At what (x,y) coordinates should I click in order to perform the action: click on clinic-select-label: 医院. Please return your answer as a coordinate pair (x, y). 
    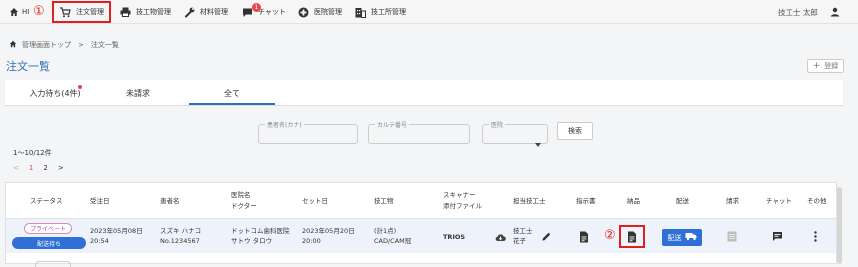
    Looking at the image, I should click on (497, 124).